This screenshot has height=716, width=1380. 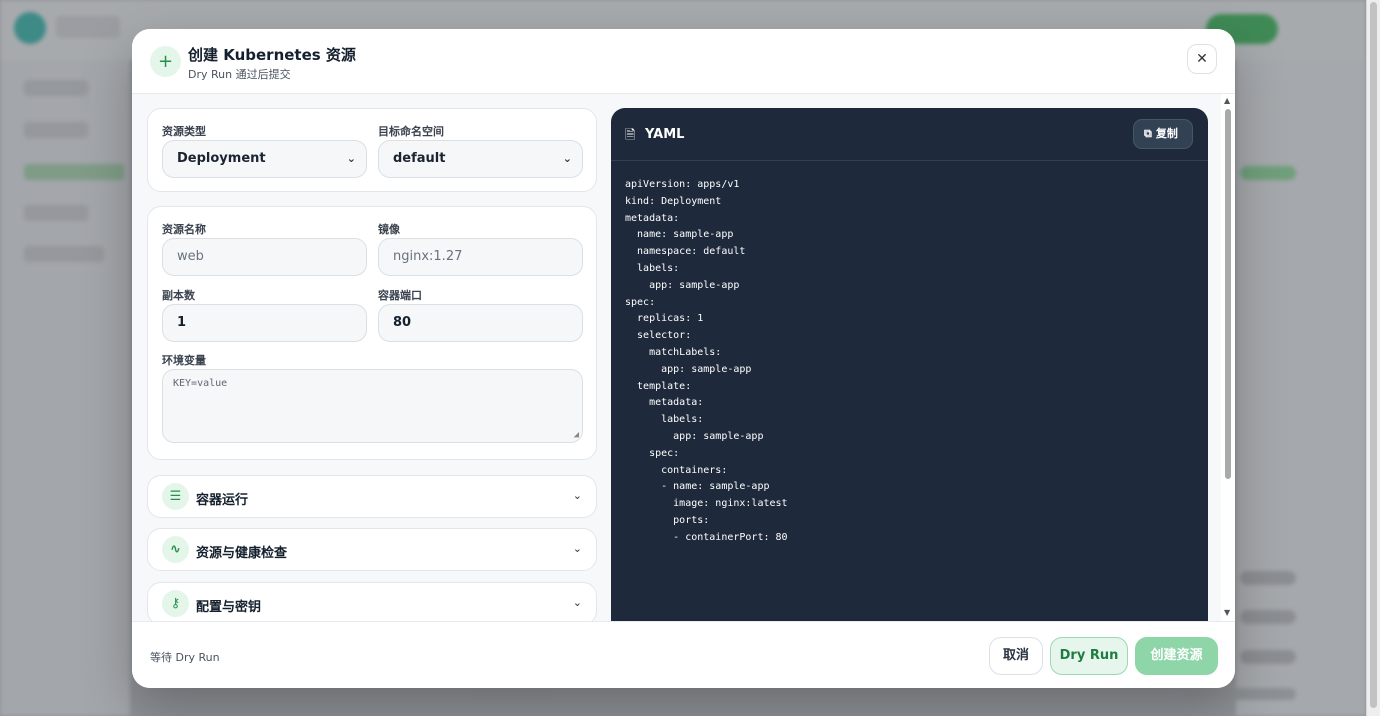 What do you see at coordinates (372, 406) in the screenshot?
I see `env-textarea: KEY=value ◢` at bounding box center [372, 406].